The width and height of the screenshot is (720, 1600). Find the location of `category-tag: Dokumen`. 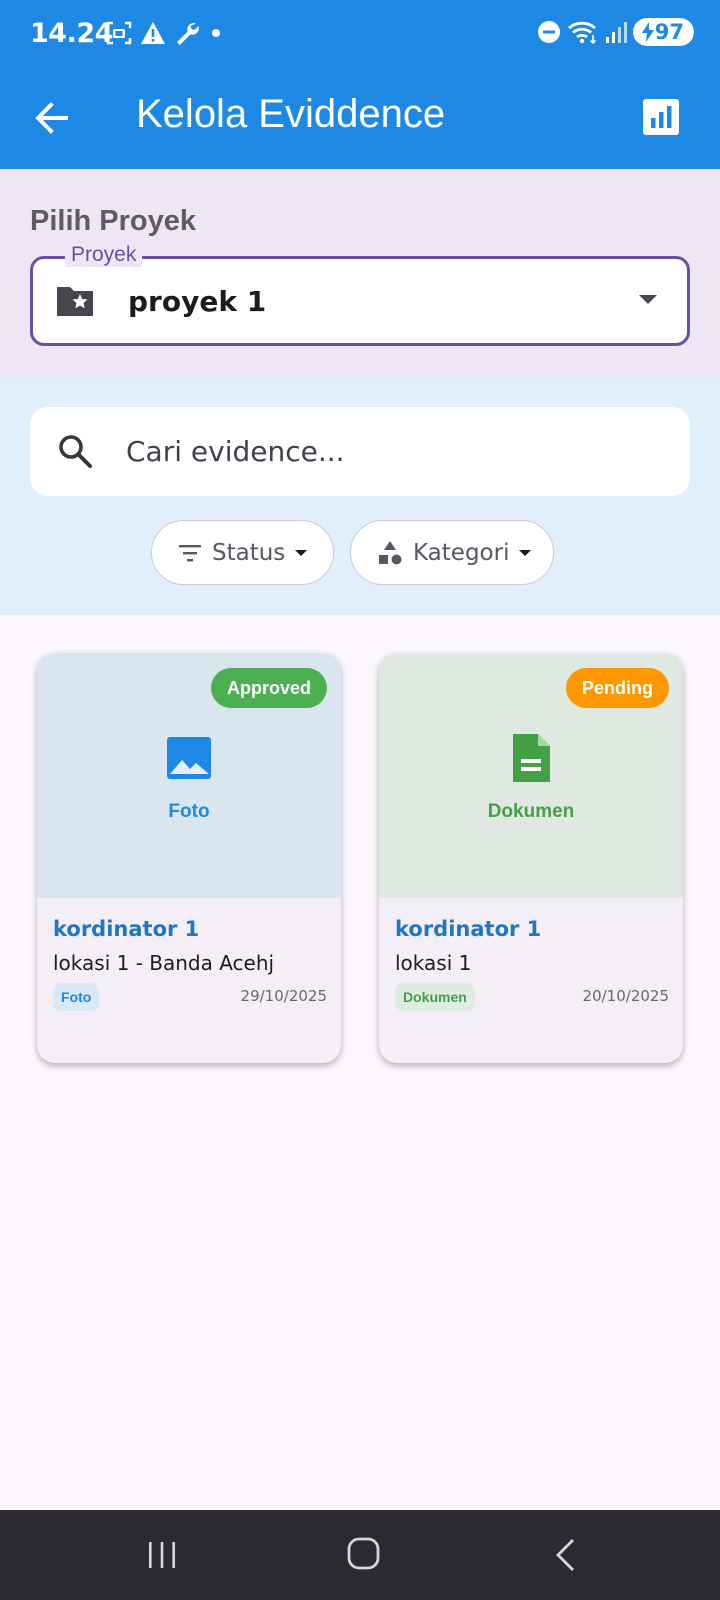

category-tag: Dokumen is located at coordinates (435, 997).